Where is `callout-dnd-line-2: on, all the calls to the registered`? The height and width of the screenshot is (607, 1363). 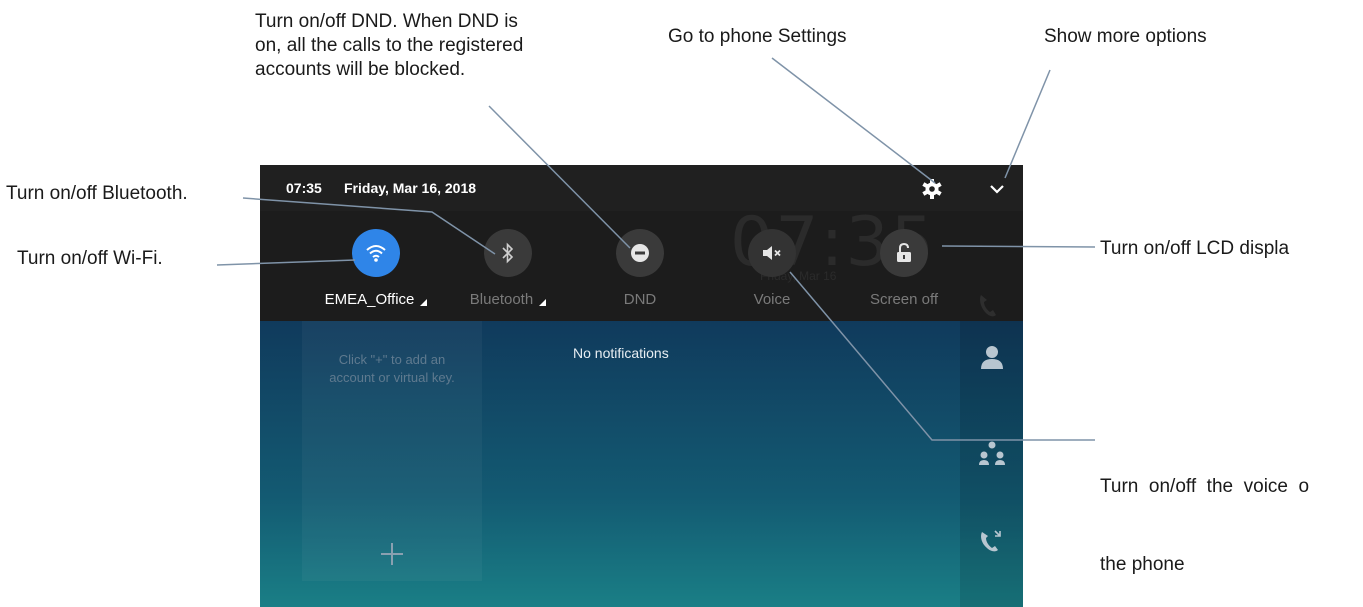 callout-dnd-line-2: on, all the calls to the registered is located at coordinates (389, 45).